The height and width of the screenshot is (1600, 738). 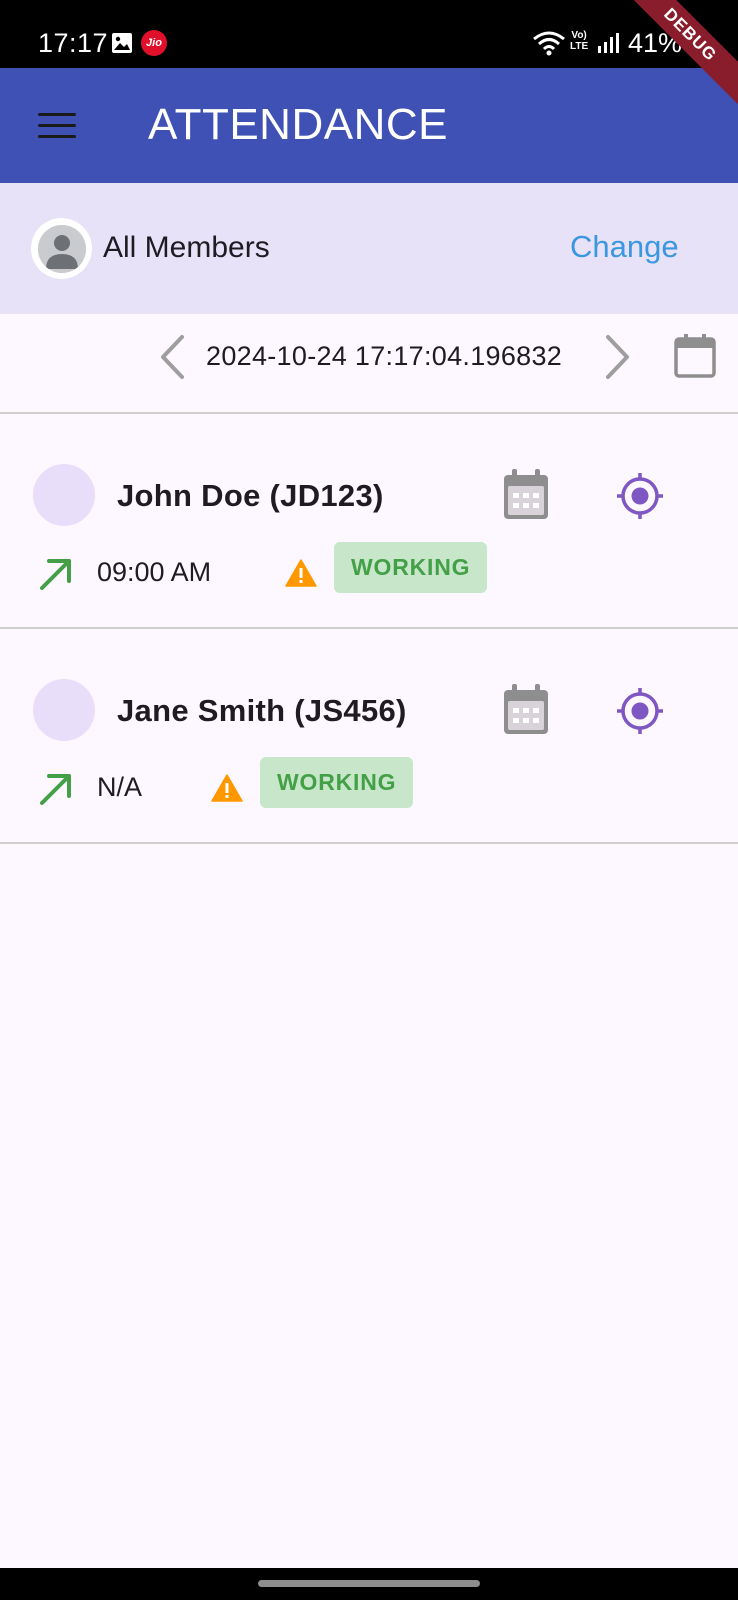 What do you see at coordinates (384, 356) in the screenshot?
I see `current-date: 2024-10-24 17:17:04.196832` at bounding box center [384, 356].